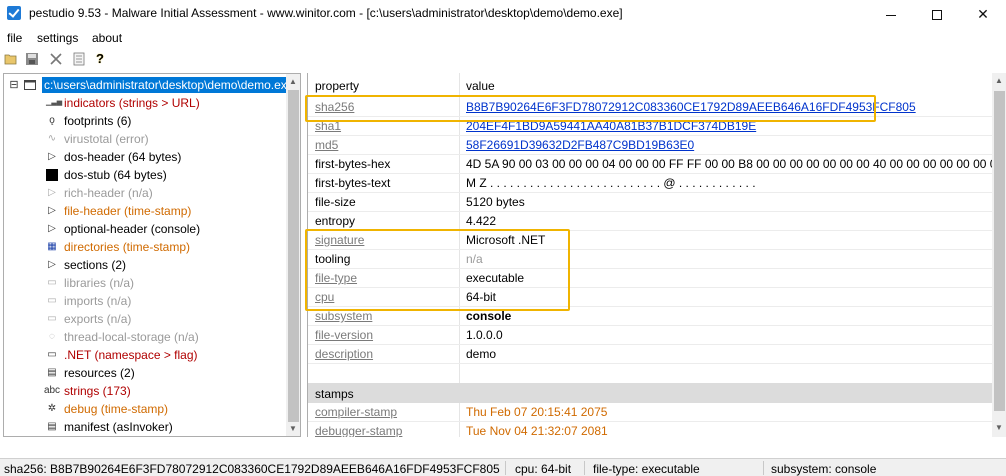 Image resolution: width=1006 pixels, height=476 pixels. What do you see at coordinates (353, 183) in the screenshot?
I see `property-name: first-bytes-text` at bounding box center [353, 183].